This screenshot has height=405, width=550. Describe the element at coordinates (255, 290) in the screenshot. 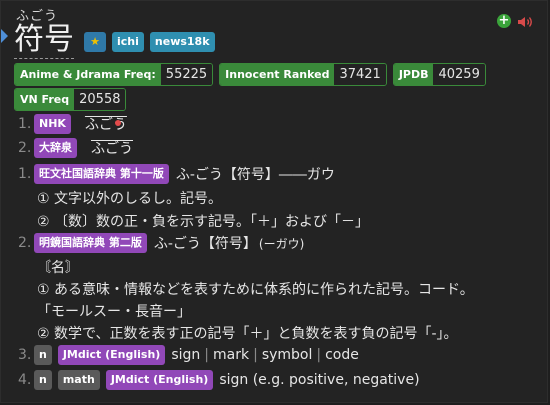

I see `definition-line: ① ある意味・情報などを表すために体系的に作られた記号。コード。` at that location.